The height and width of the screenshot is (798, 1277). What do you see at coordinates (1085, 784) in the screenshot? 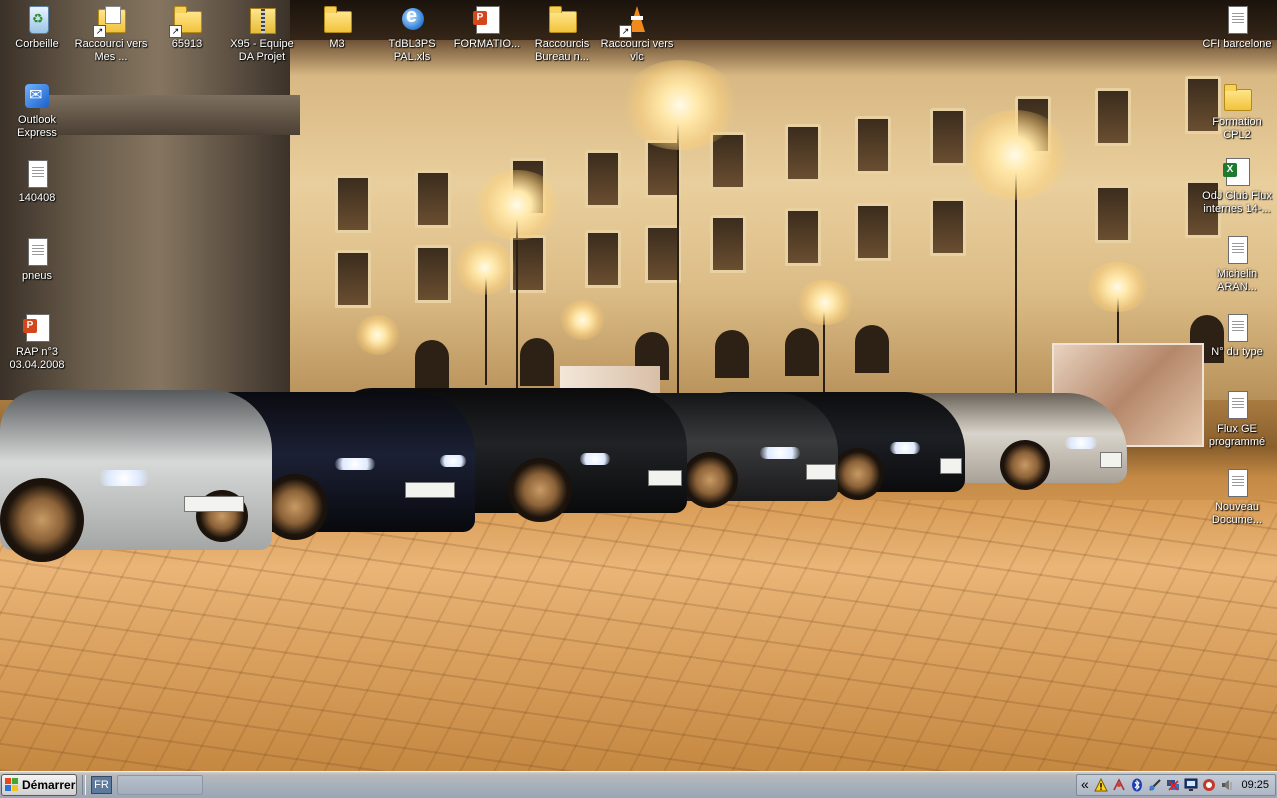
I see `show-hidden-icons-button: «` at bounding box center [1085, 784].